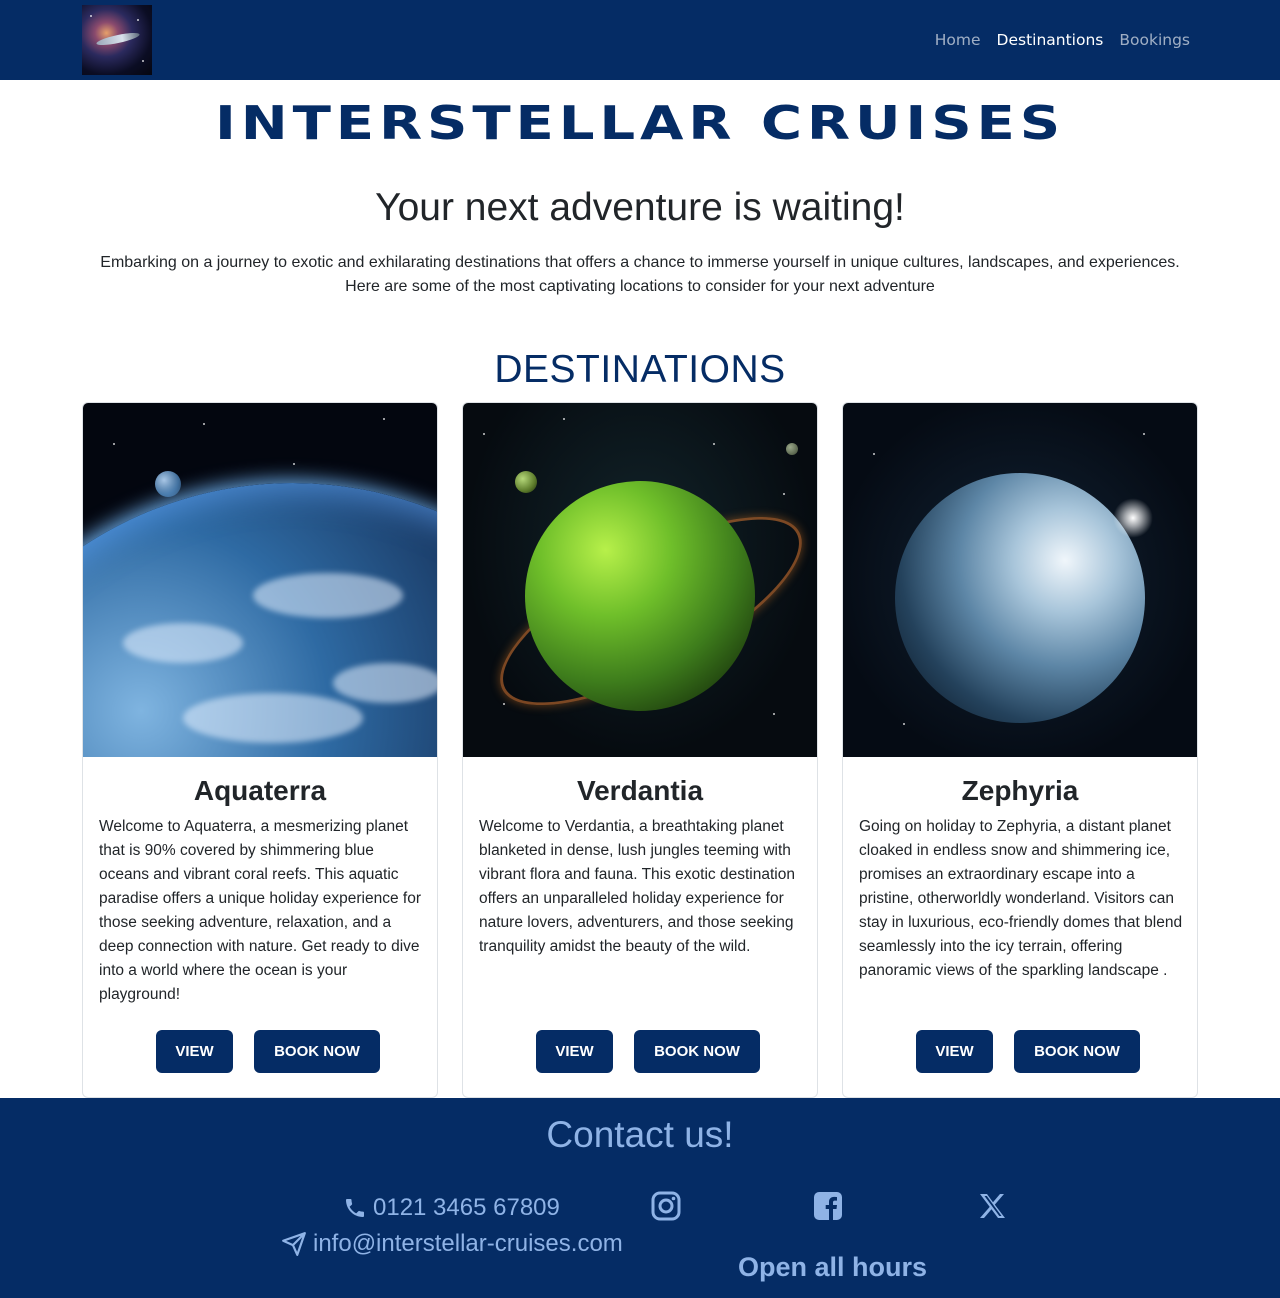  I want to click on x-icon, so click(992, 1206).